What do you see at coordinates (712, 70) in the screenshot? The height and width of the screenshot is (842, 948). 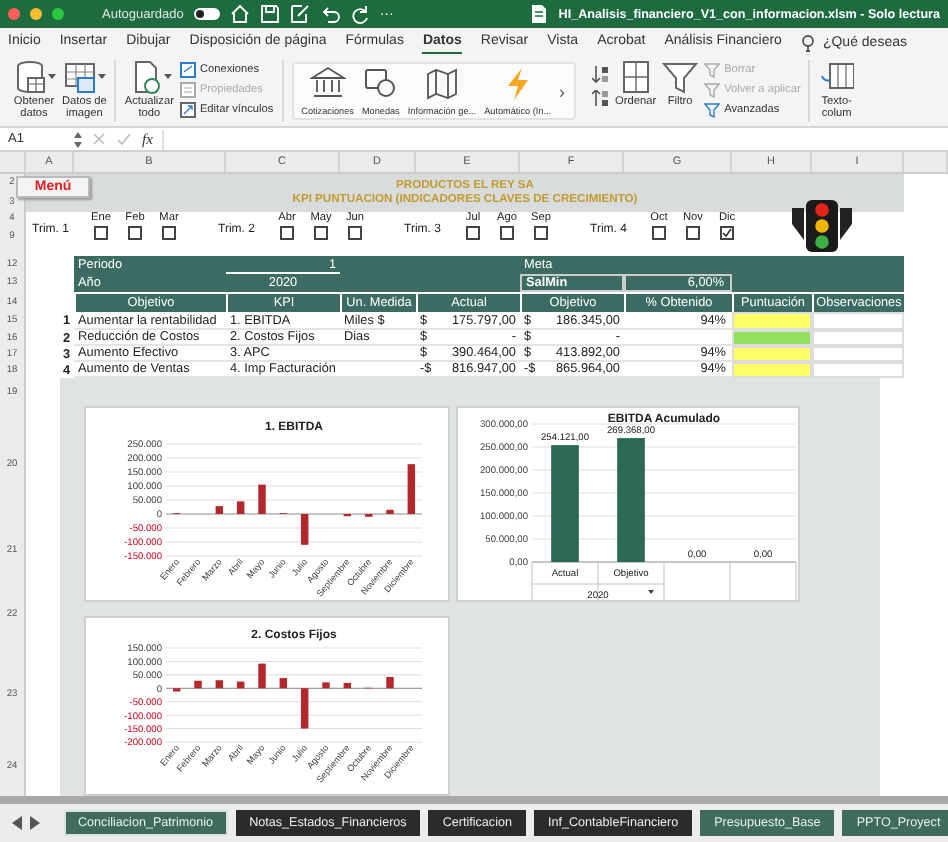 I see `clear-filter-icon` at bounding box center [712, 70].